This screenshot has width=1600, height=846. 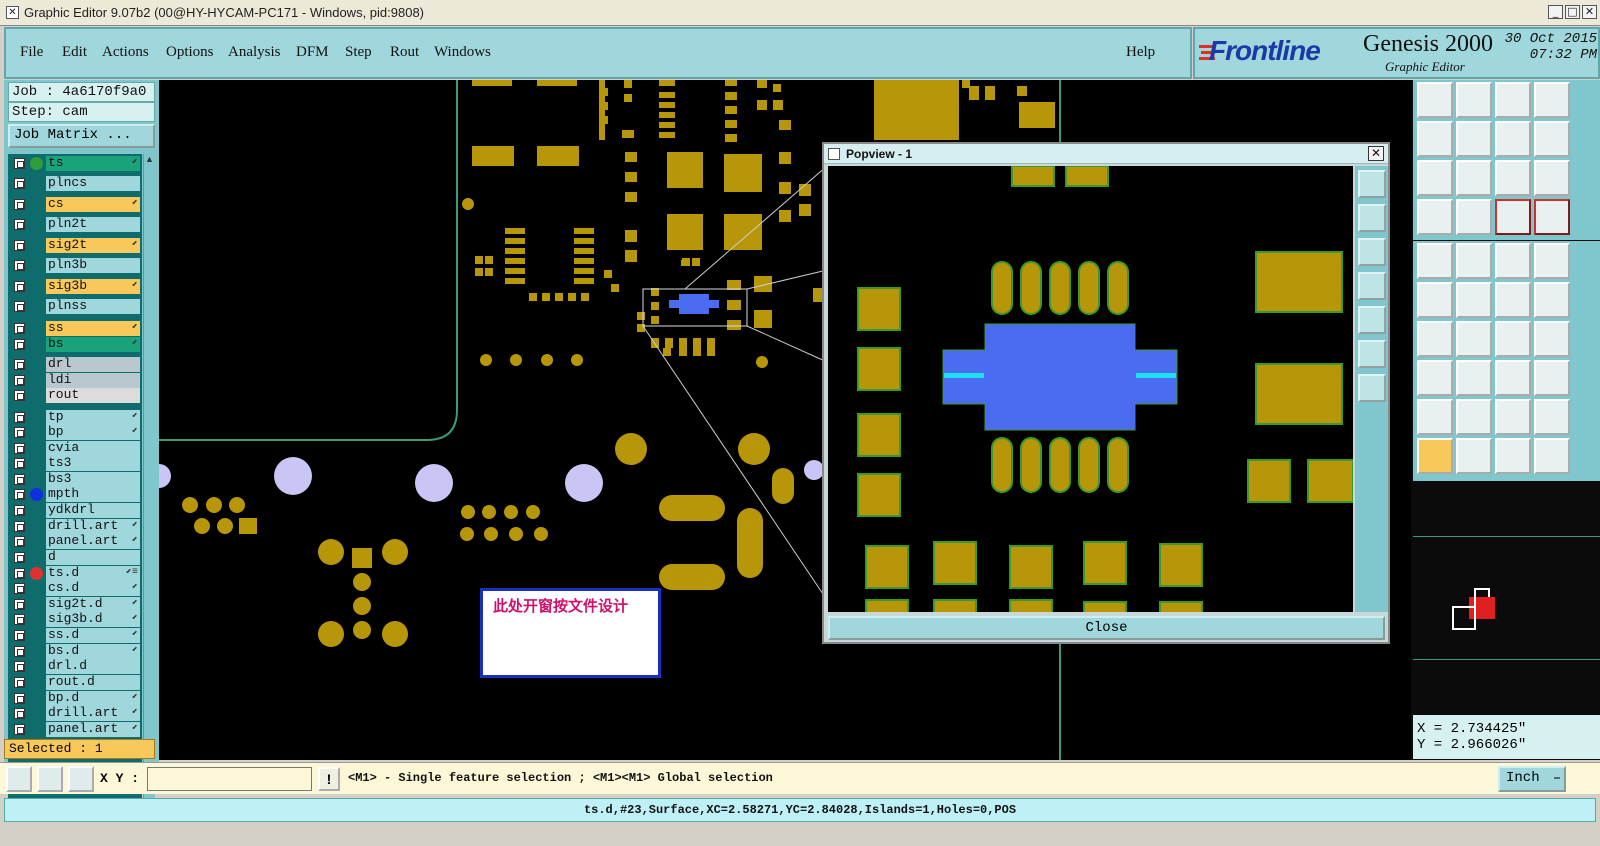 I want to click on layer-row: plncs, so click(x=75, y=183).